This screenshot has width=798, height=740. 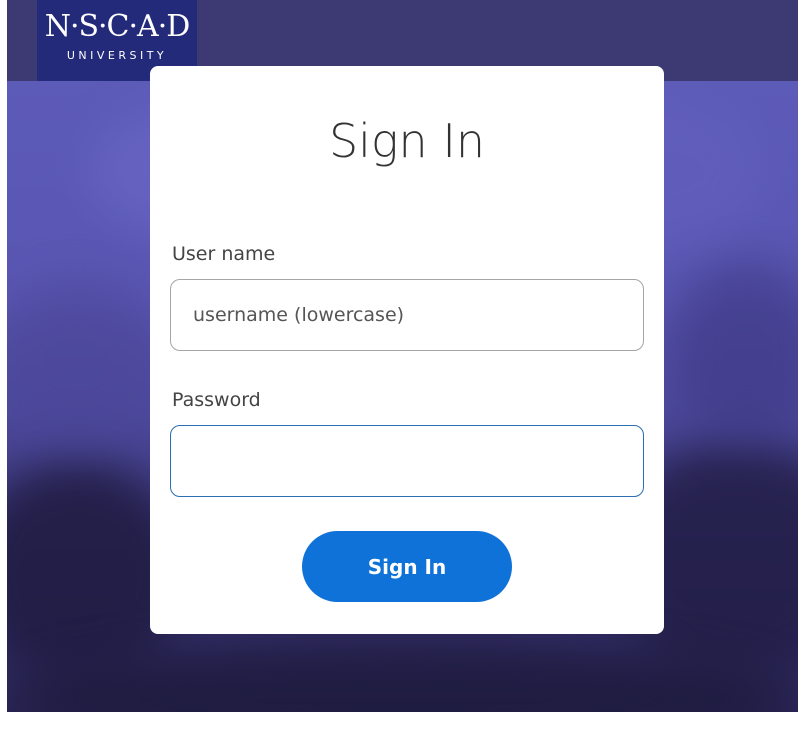 I want to click on username-input, so click(x=407, y=315).